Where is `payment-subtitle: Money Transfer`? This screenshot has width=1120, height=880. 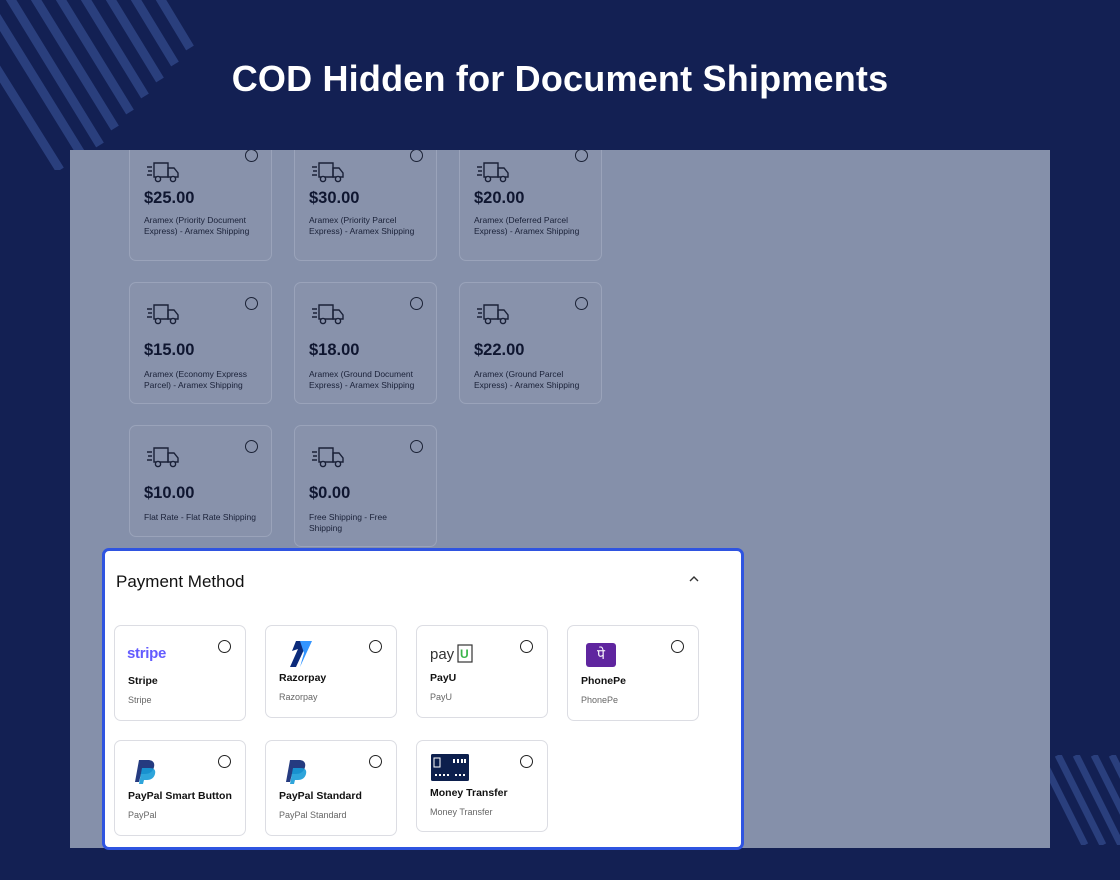
payment-subtitle: Money Transfer is located at coordinates (461, 812).